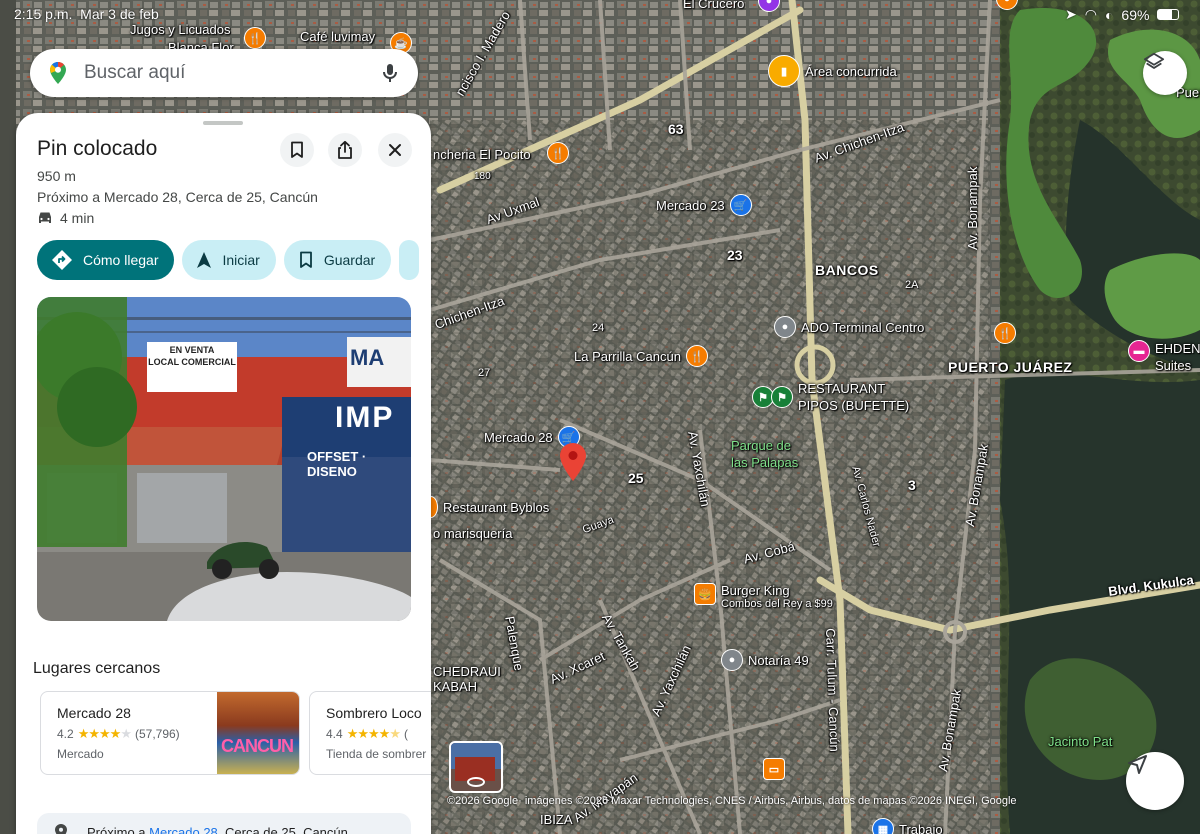 This screenshot has height=834, width=1200. I want to click on building-icon: ●, so click(732, 660).